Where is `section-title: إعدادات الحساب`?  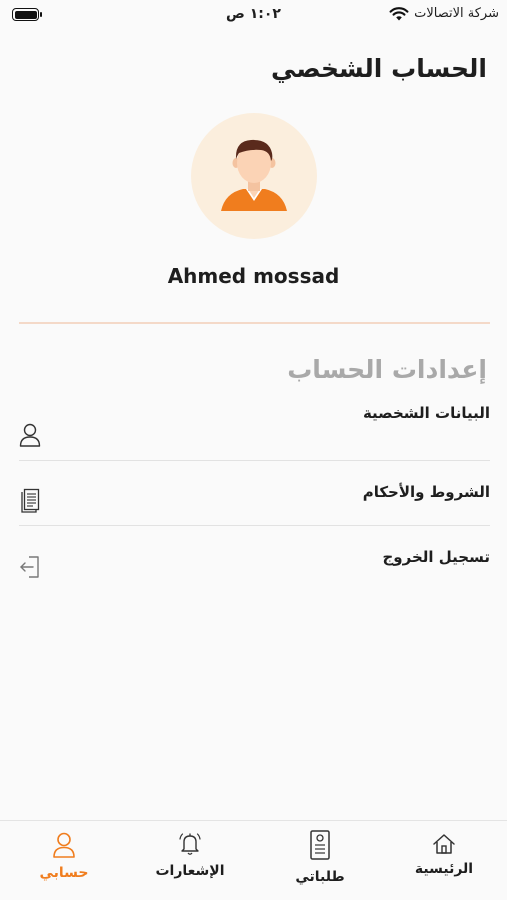
section-title: إعدادات الحساب is located at coordinates (387, 369).